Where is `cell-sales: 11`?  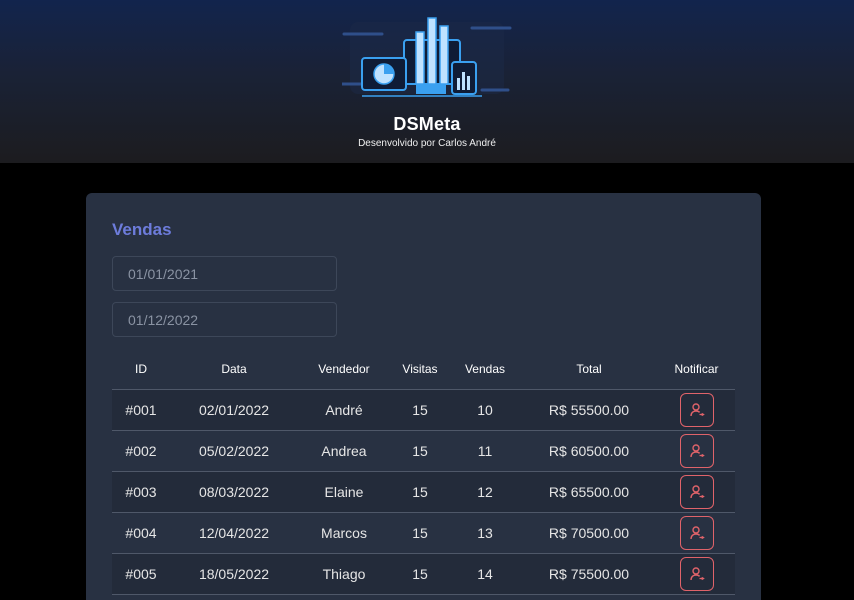
cell-sales: 11 is located at coordinates (485, 451).